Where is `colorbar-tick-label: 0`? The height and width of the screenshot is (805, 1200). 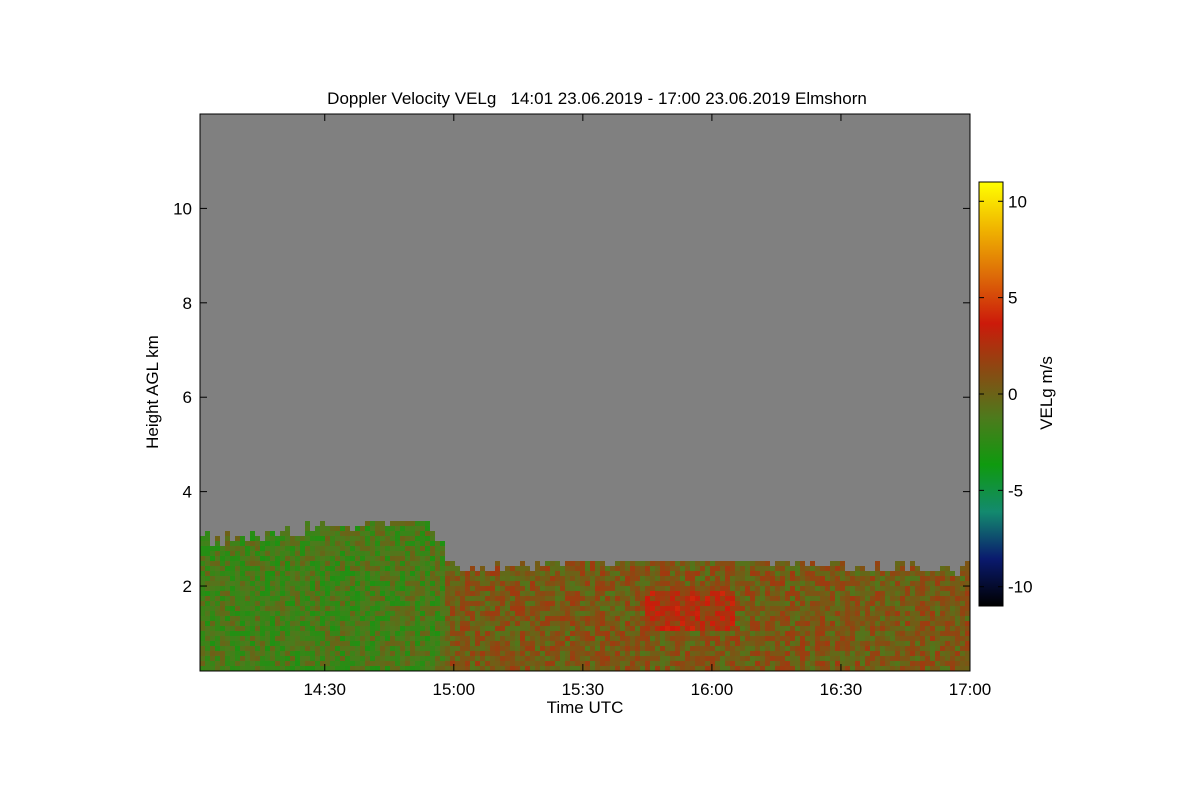
colorbar-tick-label: 0 is located at coordinates (1012, 394).